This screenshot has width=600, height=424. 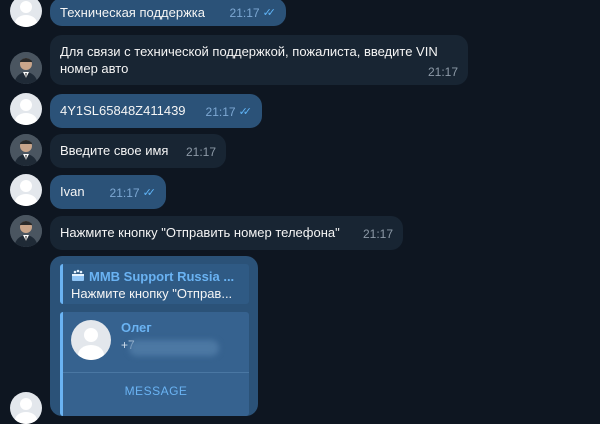 I want to click on cake-icon, so click(x=78, y=276).